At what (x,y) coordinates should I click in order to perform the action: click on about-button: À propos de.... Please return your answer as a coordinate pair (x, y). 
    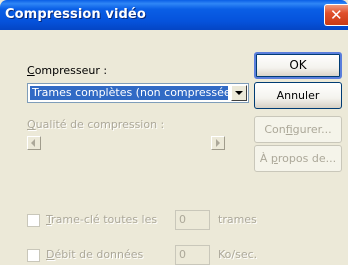
    Looking at the image, I should click on (298, 158).